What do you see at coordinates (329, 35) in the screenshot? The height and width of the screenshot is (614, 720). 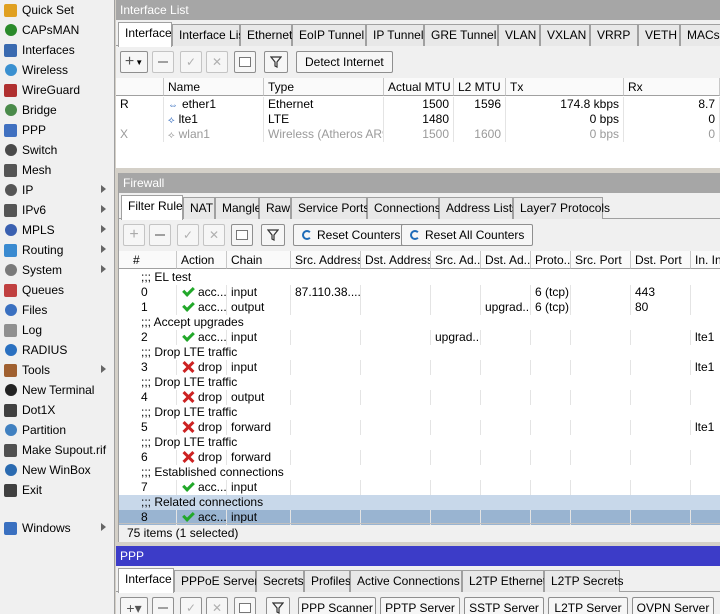 I see `tab-eoip-tunnel: EoIP Tunnel` at bounding box center [329, 35].